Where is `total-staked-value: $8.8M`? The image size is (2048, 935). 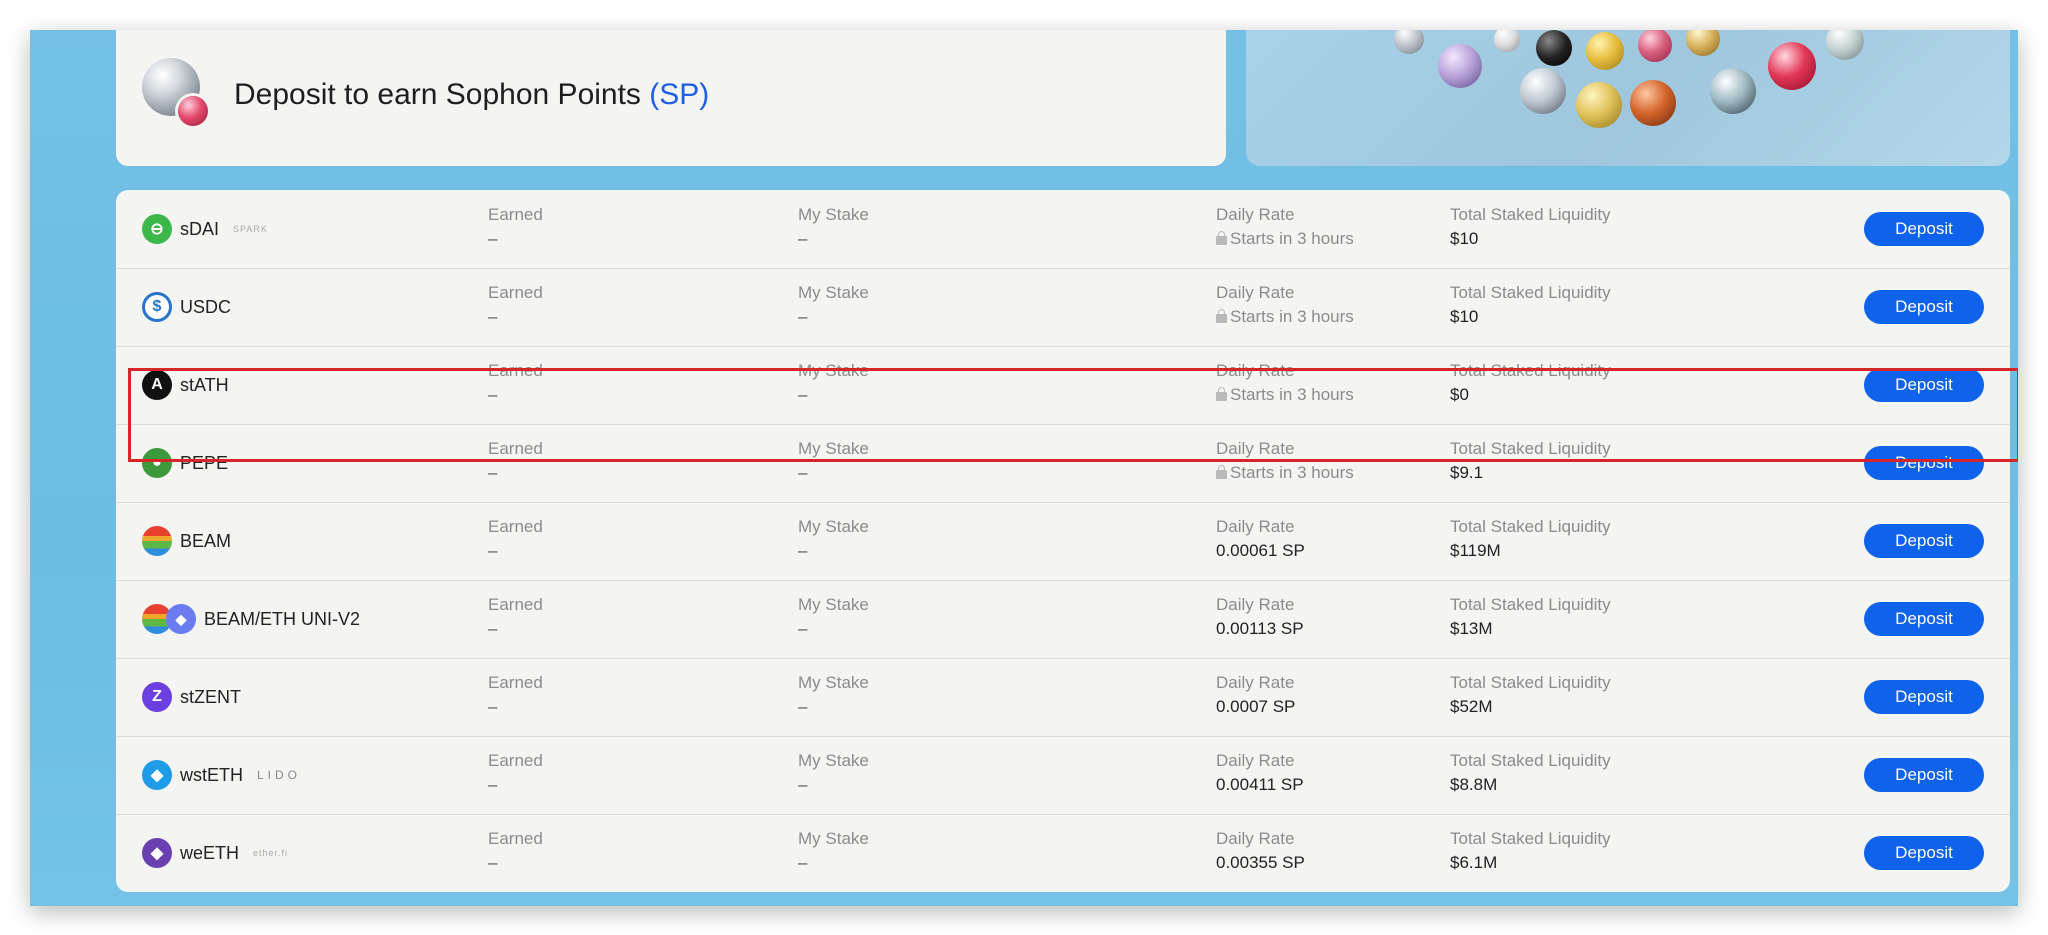 total-staked-value: $8.8M is located at coordinates (1474, 784).